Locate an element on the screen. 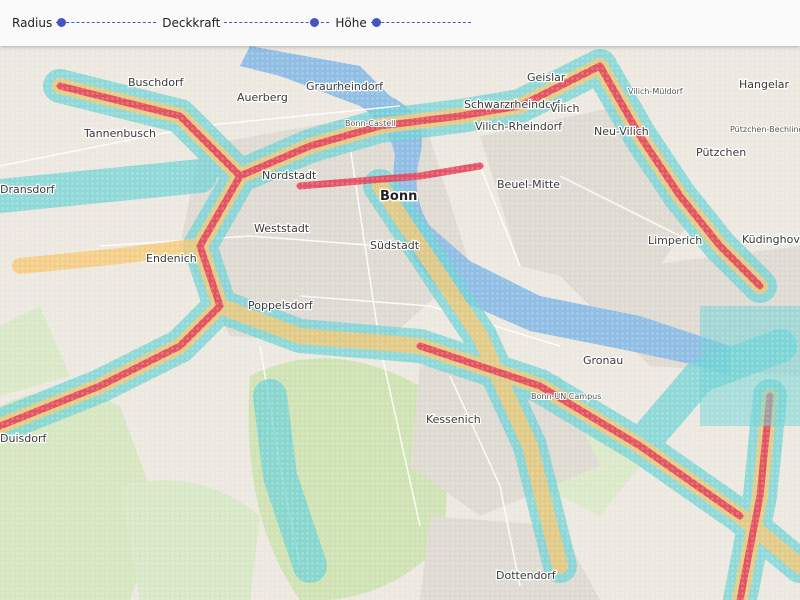 This screenshot has width=800, height=600. radius-slider is located at coordinates (106, 23).